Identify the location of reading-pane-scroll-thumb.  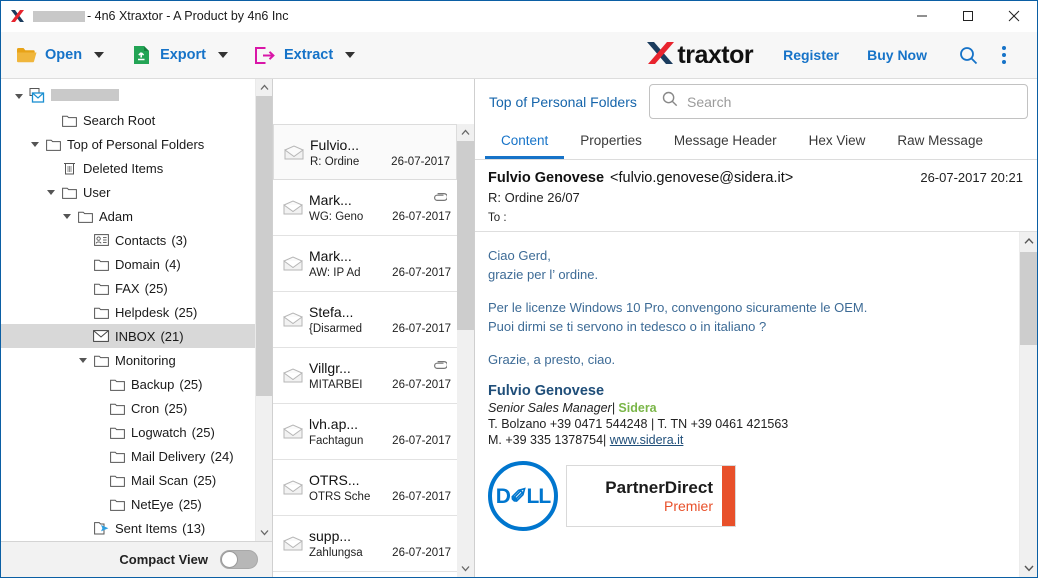
(1028, 298).